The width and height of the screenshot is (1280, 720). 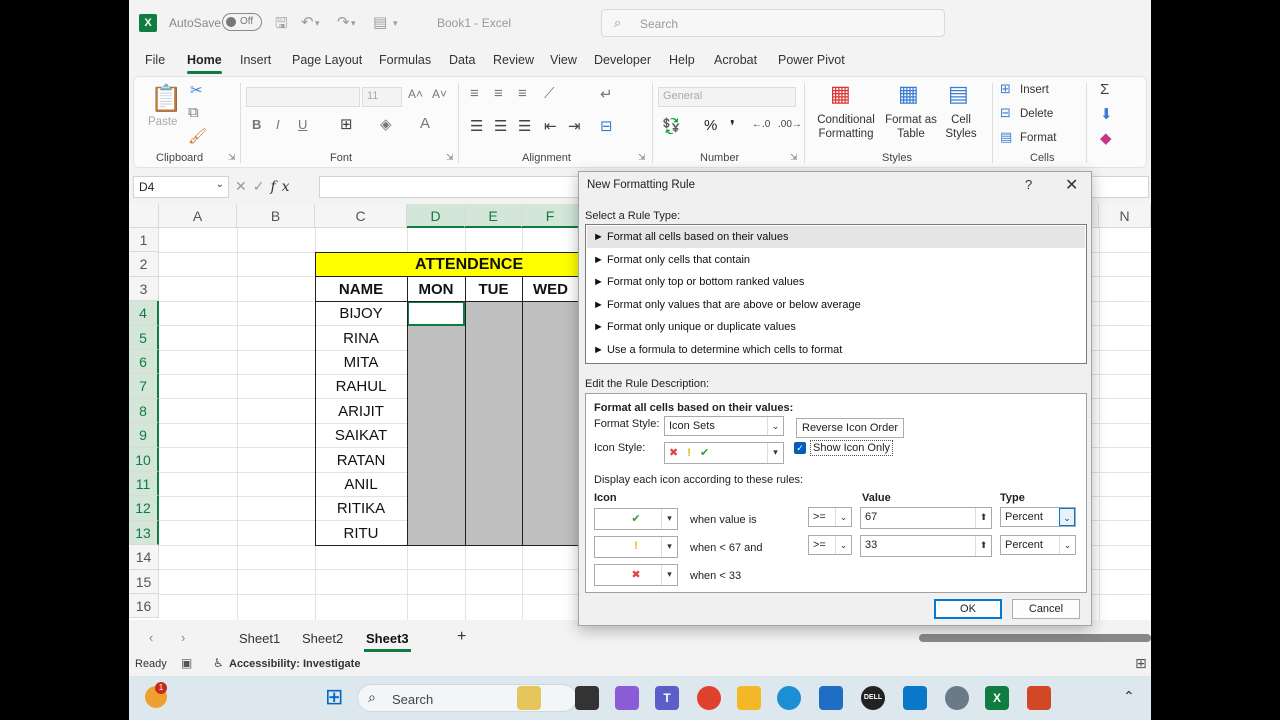 I want to click on help-icon: ?, so click(x=1028, y=184).